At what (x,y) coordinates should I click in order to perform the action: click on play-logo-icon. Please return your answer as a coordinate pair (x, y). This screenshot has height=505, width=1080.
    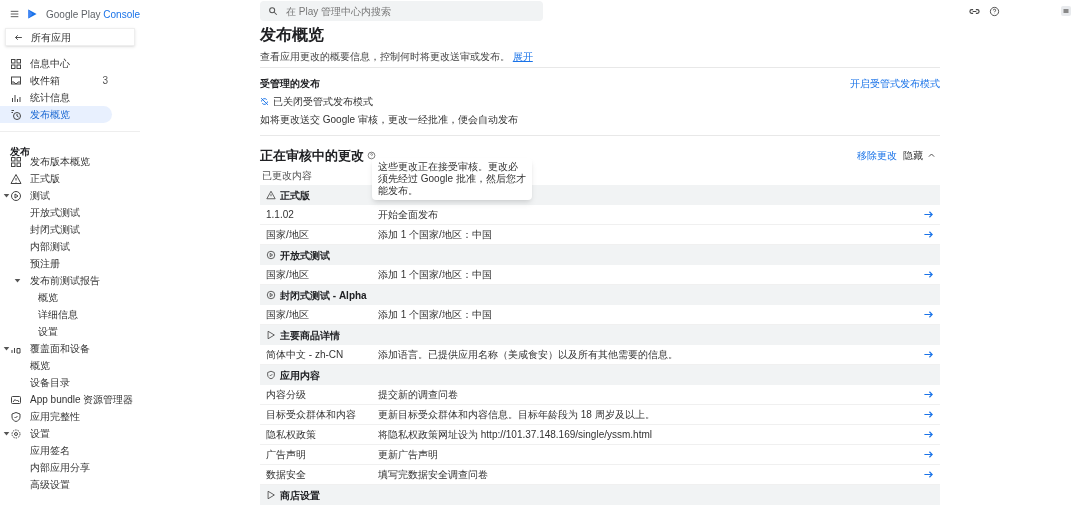
    Looking at the image, I should click on (33, 14).